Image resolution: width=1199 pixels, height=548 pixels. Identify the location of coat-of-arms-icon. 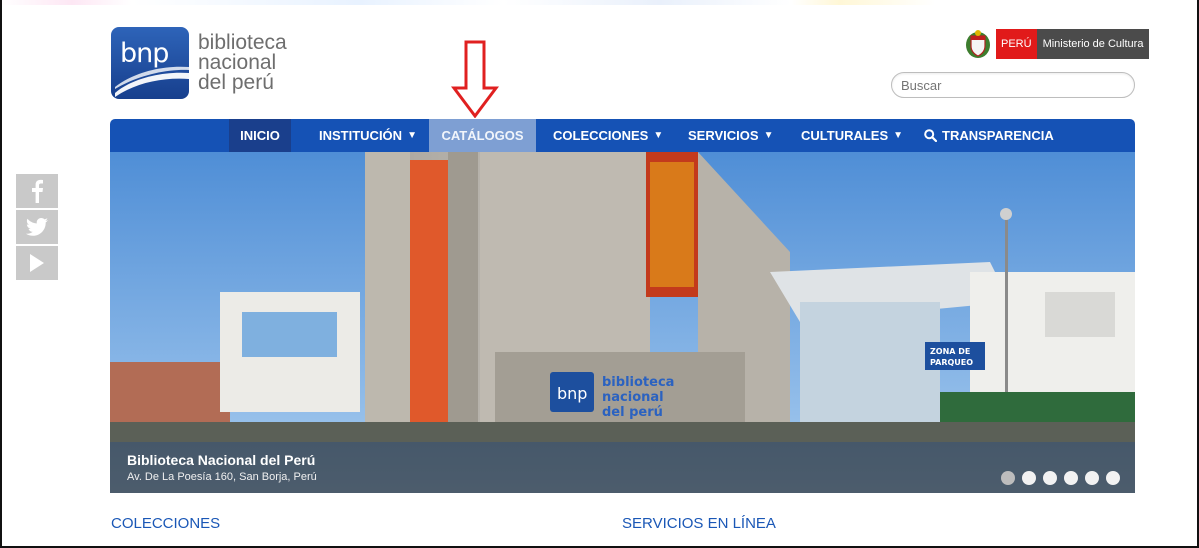
(978, 44).